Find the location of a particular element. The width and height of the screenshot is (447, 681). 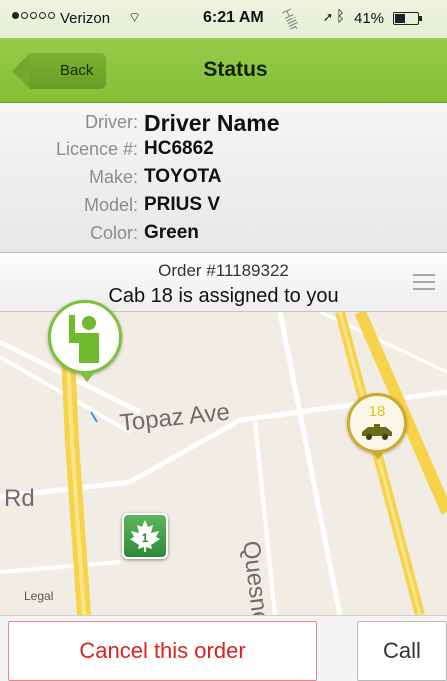

signal-strength-icon is located at coordinates (33, 15).